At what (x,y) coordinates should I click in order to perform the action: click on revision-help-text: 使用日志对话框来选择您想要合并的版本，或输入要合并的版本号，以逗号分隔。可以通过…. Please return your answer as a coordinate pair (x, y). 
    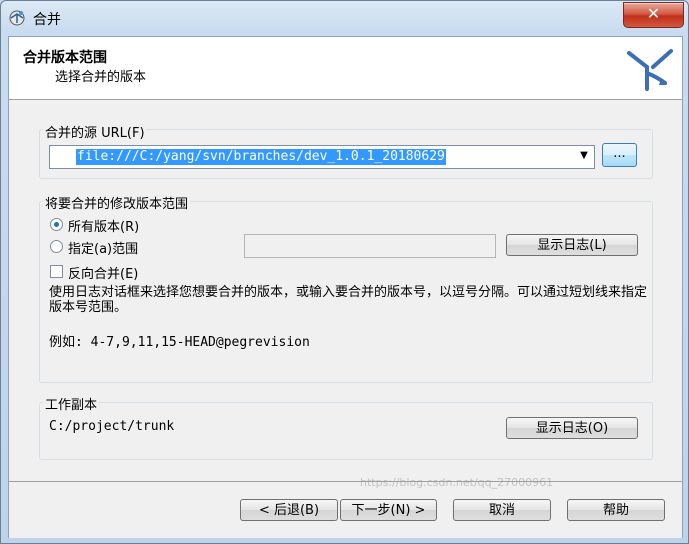
    Looking at the image, I should click on (348, 300).